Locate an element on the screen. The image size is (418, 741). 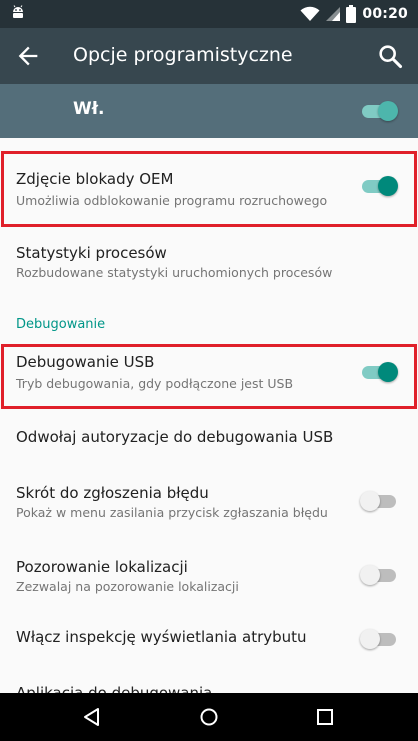
app-bar: Opcje programistyczne is located at coordinates (209, 56).